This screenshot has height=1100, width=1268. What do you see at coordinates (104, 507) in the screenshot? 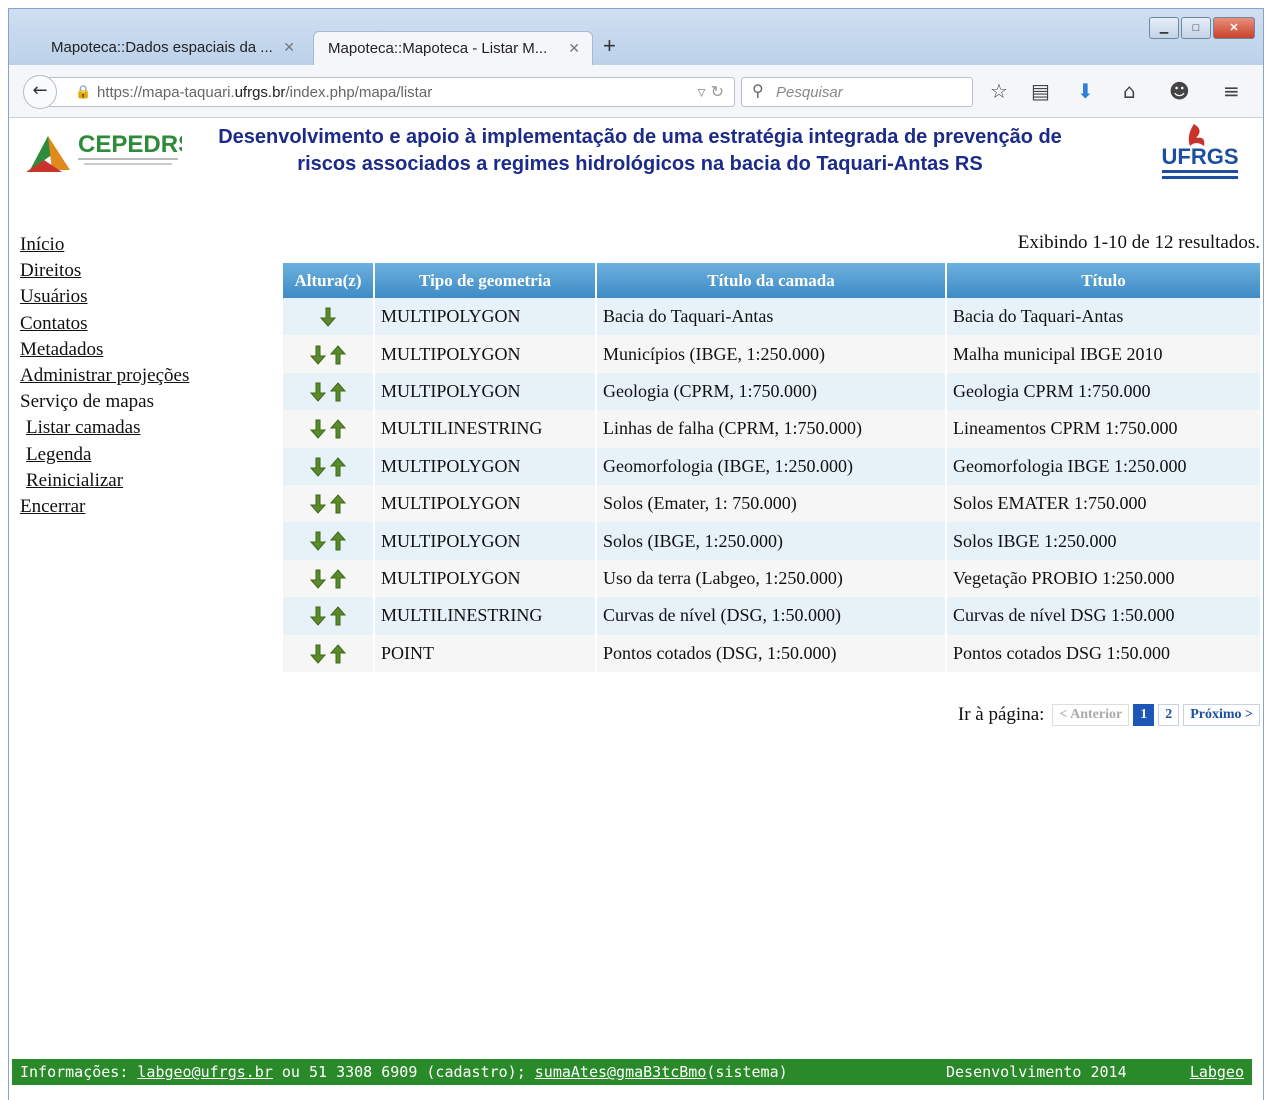
I see `sidebar-item-encerrar: Encerrar` at bounding box center [104, 507].